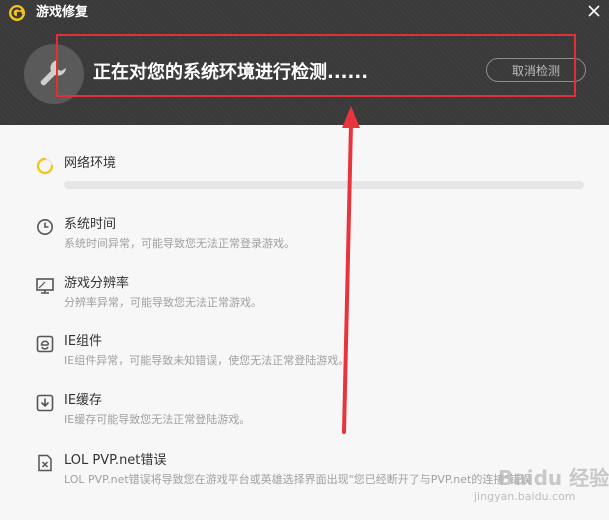  What do you see at coordinates (90, 163) in the screenshot?
I see `check-title: 网络环境` at bounding box center [90, 163].